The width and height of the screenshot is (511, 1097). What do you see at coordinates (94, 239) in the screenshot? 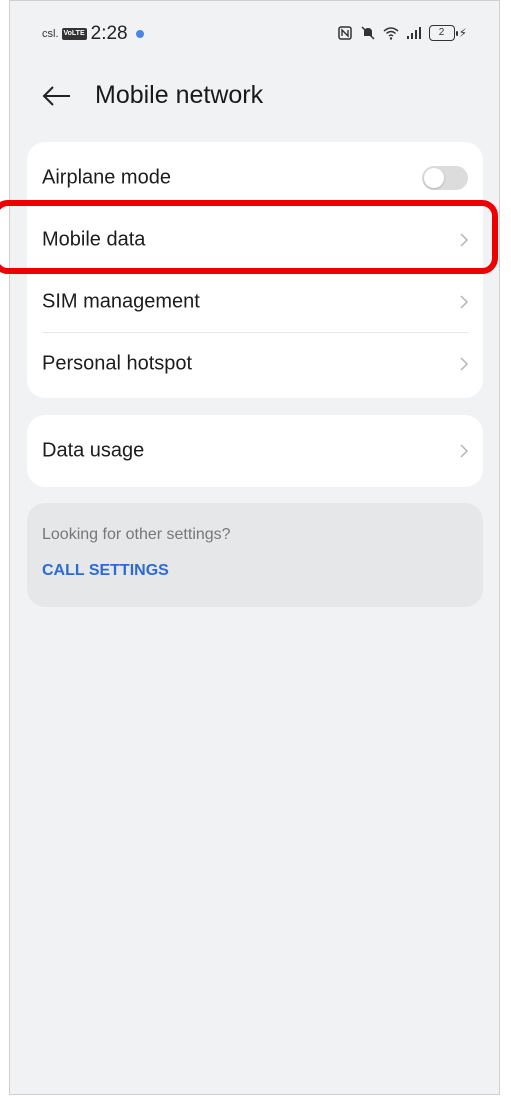
I see `mobile-data-label: Mobile data` at bounding box center [94, 239].